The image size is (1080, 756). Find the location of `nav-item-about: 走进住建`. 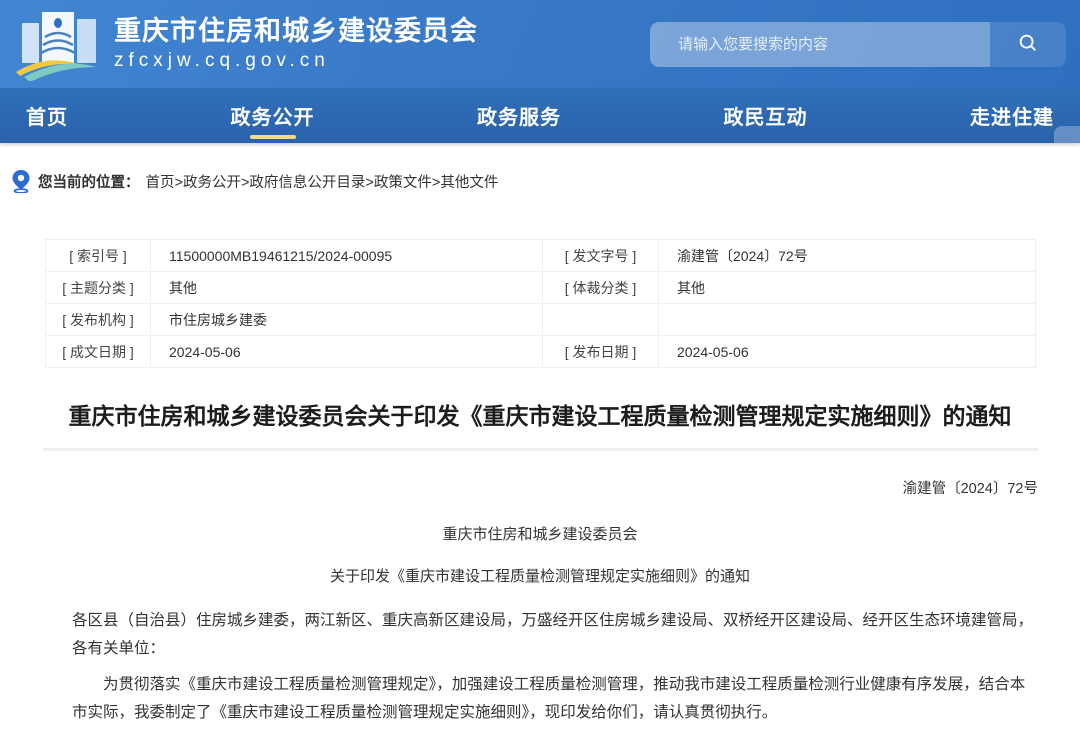

nav-item-about: 走进住建 is located at coordinates (1012, 115).